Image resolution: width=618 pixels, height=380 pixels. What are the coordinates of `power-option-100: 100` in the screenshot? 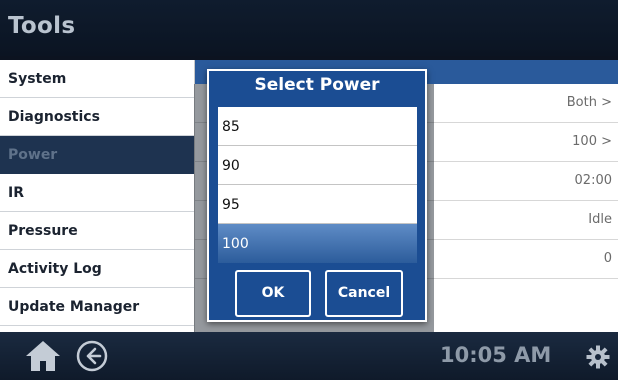 It's located at (317, 243).